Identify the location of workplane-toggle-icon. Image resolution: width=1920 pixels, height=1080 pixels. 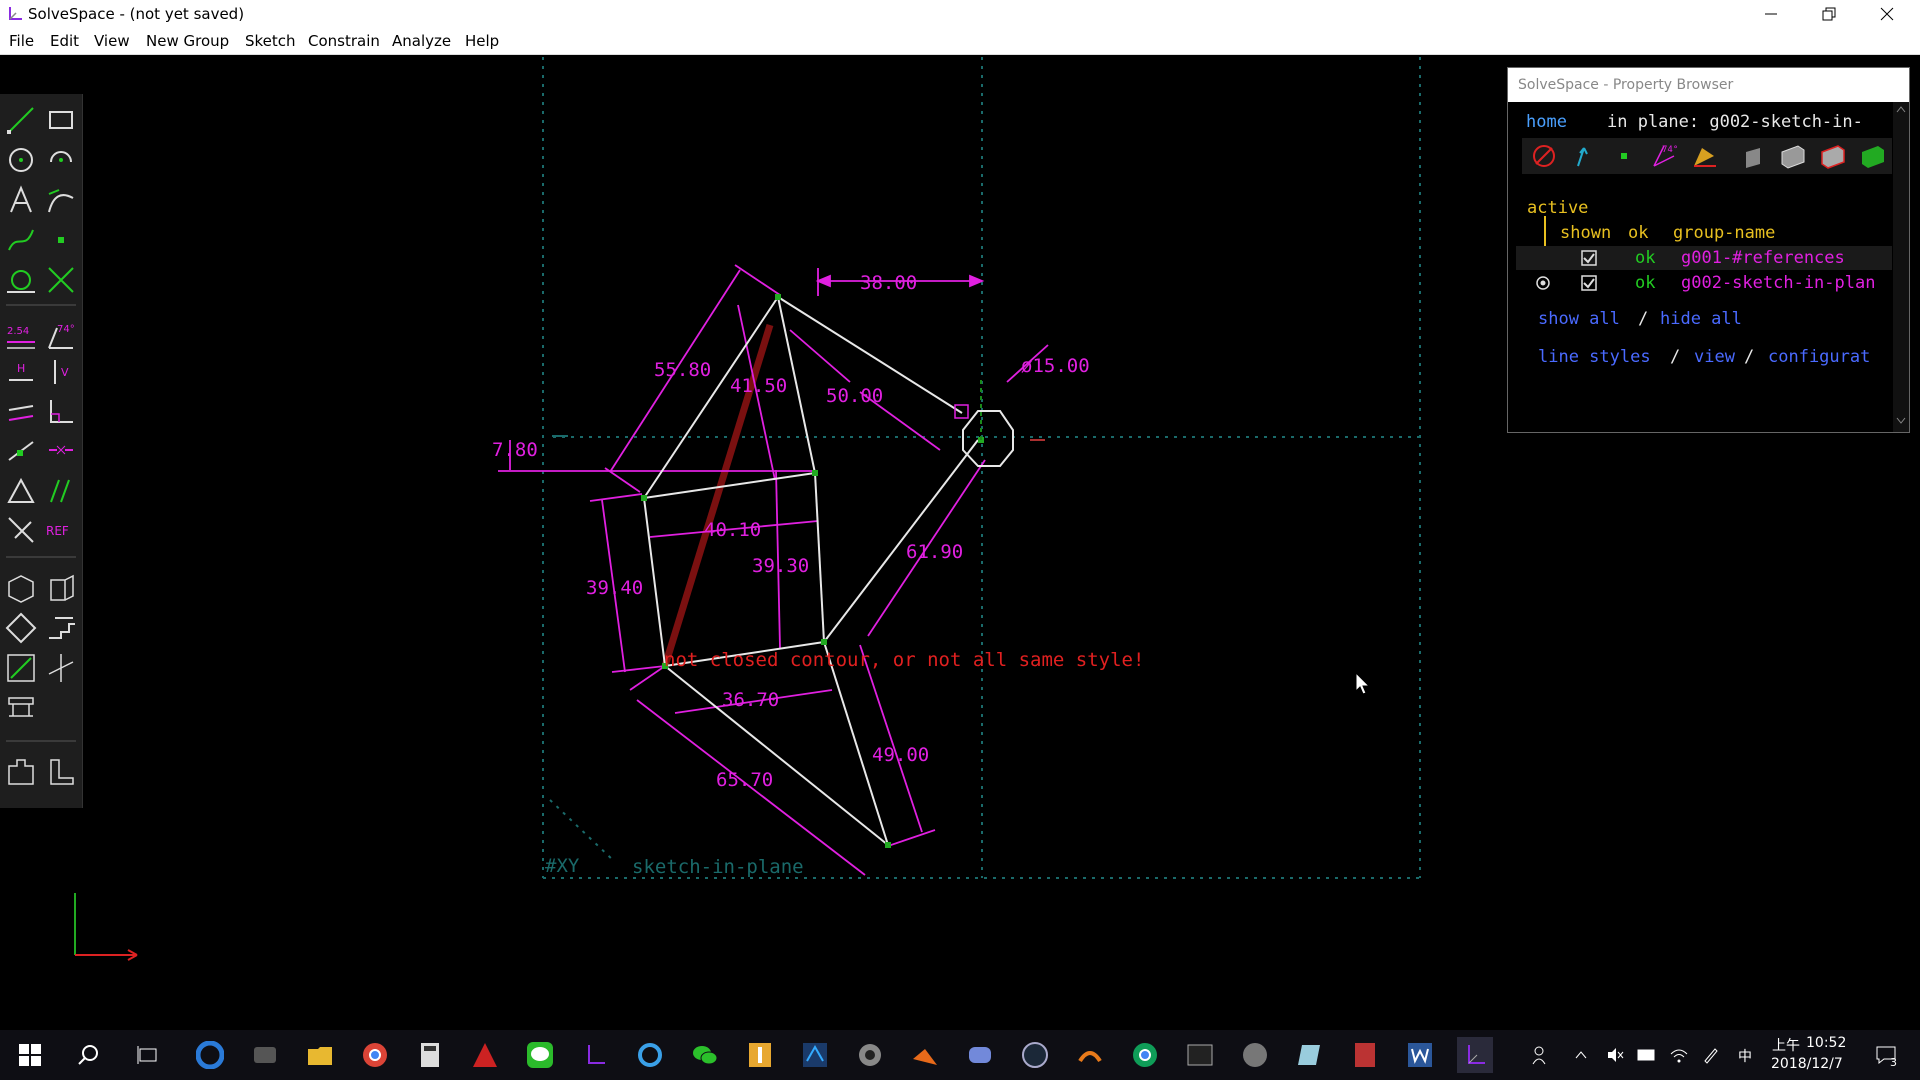
(1544, 156).